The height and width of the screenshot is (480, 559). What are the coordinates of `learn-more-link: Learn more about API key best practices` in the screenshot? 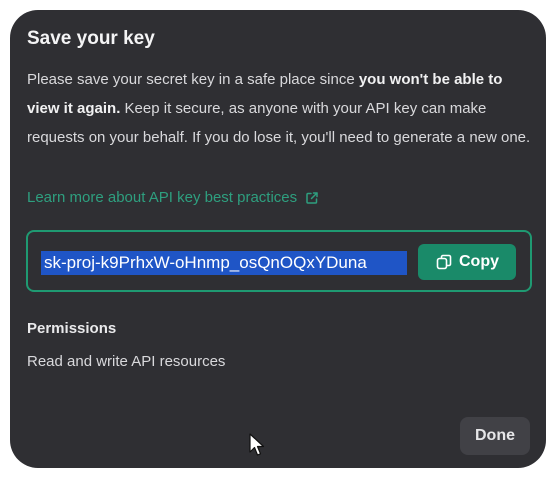 It's located at (173, 197).